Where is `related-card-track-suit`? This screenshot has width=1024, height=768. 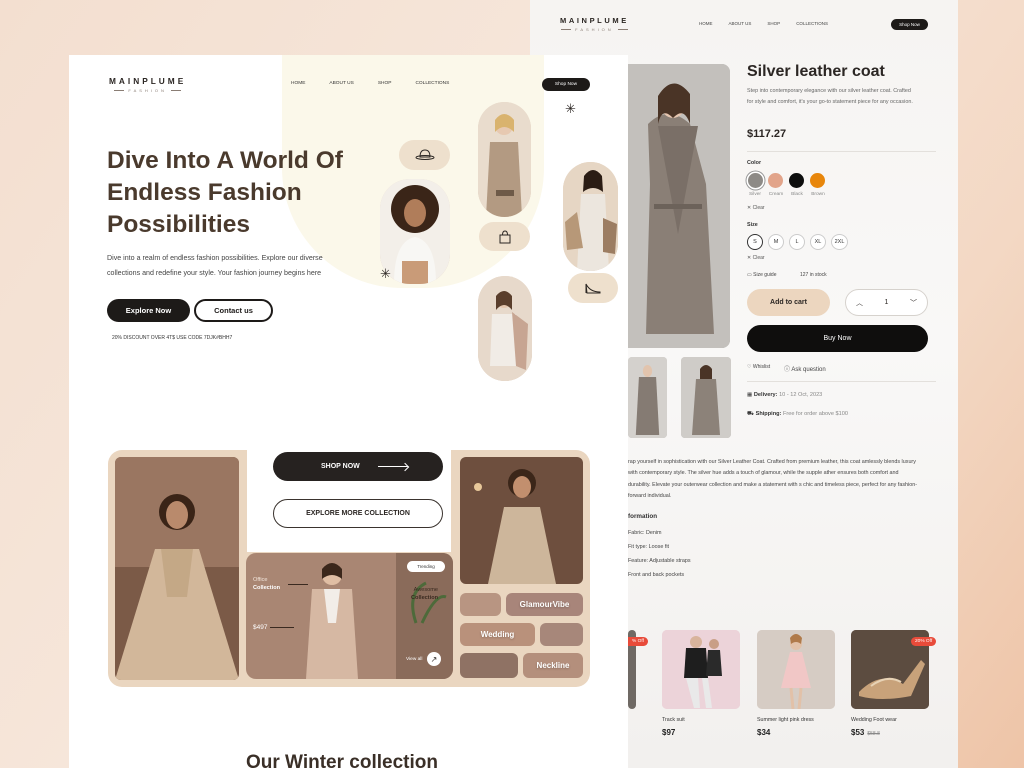
related-card-track-suit is located at coordinates (701, 669).